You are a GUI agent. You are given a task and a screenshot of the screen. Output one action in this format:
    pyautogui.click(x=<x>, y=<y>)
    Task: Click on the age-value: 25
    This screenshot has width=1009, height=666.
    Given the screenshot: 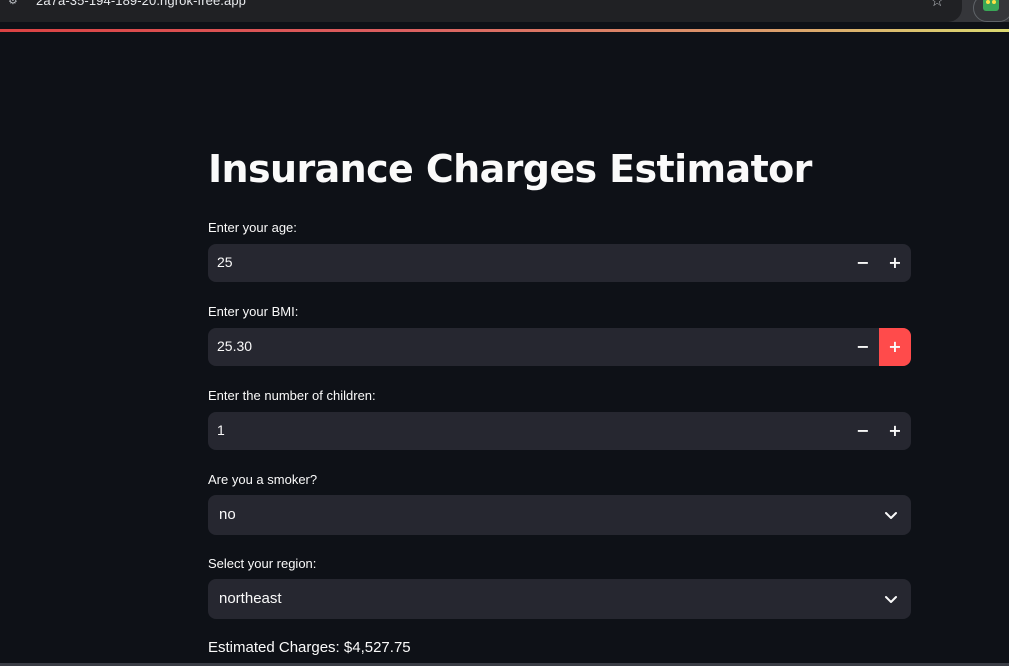 What is the action you would take?
    pyautogui.click(x=225, y=262)
    